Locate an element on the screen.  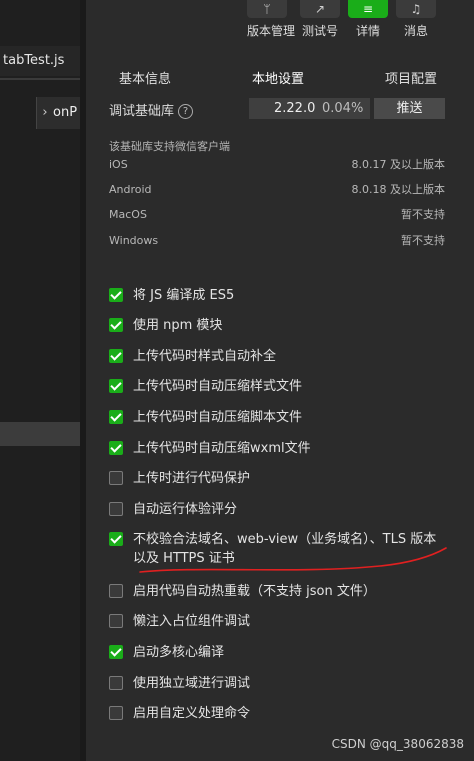
watermark: CSDN @qq_38062838 is located at coordinates (397, 744).